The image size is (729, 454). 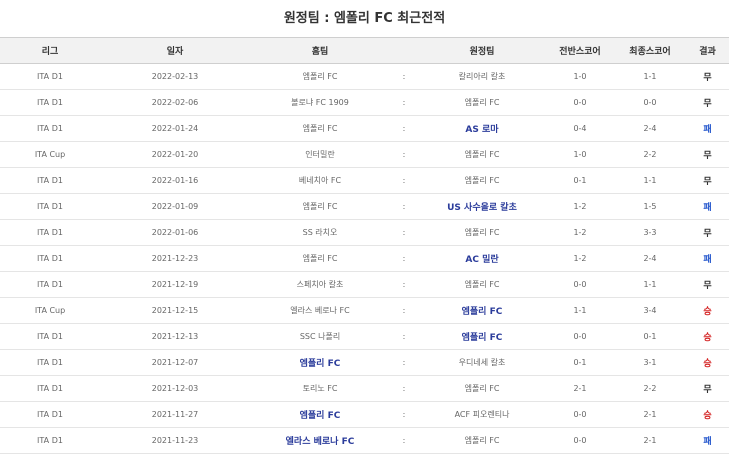 I want to click on row-date: 2022-02-13, so click(x=175, y=76).